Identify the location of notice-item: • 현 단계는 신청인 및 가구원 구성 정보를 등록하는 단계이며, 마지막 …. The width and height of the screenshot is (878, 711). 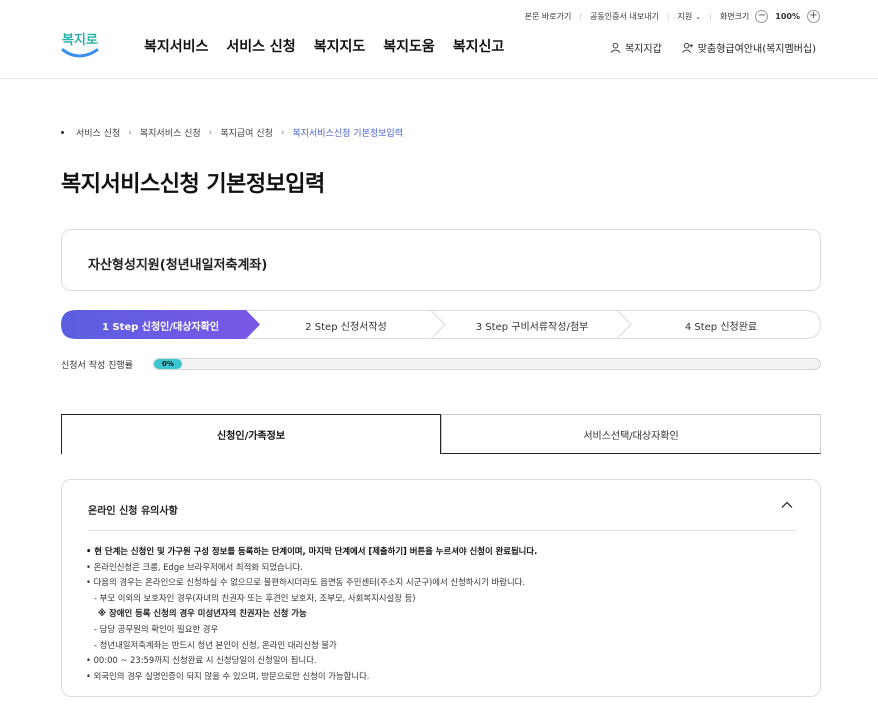
(312, 551).